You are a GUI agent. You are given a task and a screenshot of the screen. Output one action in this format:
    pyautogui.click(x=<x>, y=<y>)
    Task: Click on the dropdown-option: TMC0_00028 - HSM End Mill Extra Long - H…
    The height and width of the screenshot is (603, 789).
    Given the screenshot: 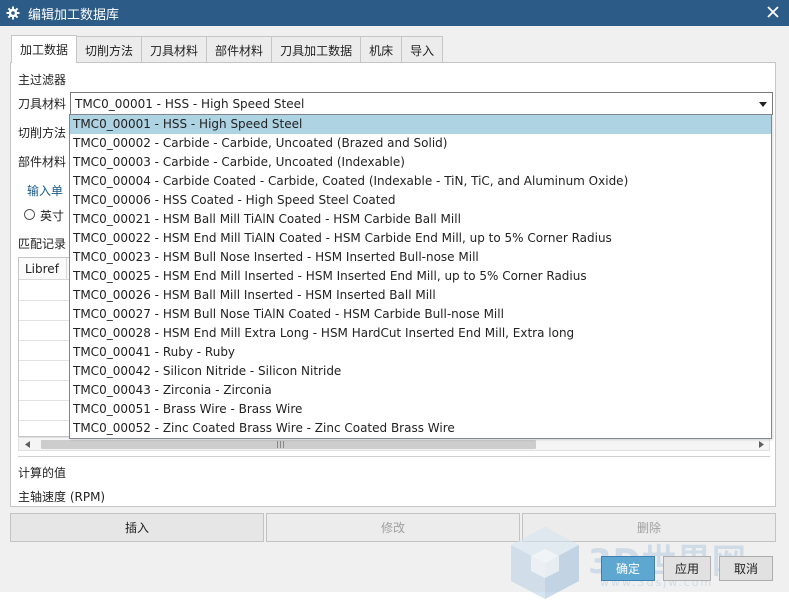 What is the action you would take?
    pyautogui.click(x=420, y=333)
    